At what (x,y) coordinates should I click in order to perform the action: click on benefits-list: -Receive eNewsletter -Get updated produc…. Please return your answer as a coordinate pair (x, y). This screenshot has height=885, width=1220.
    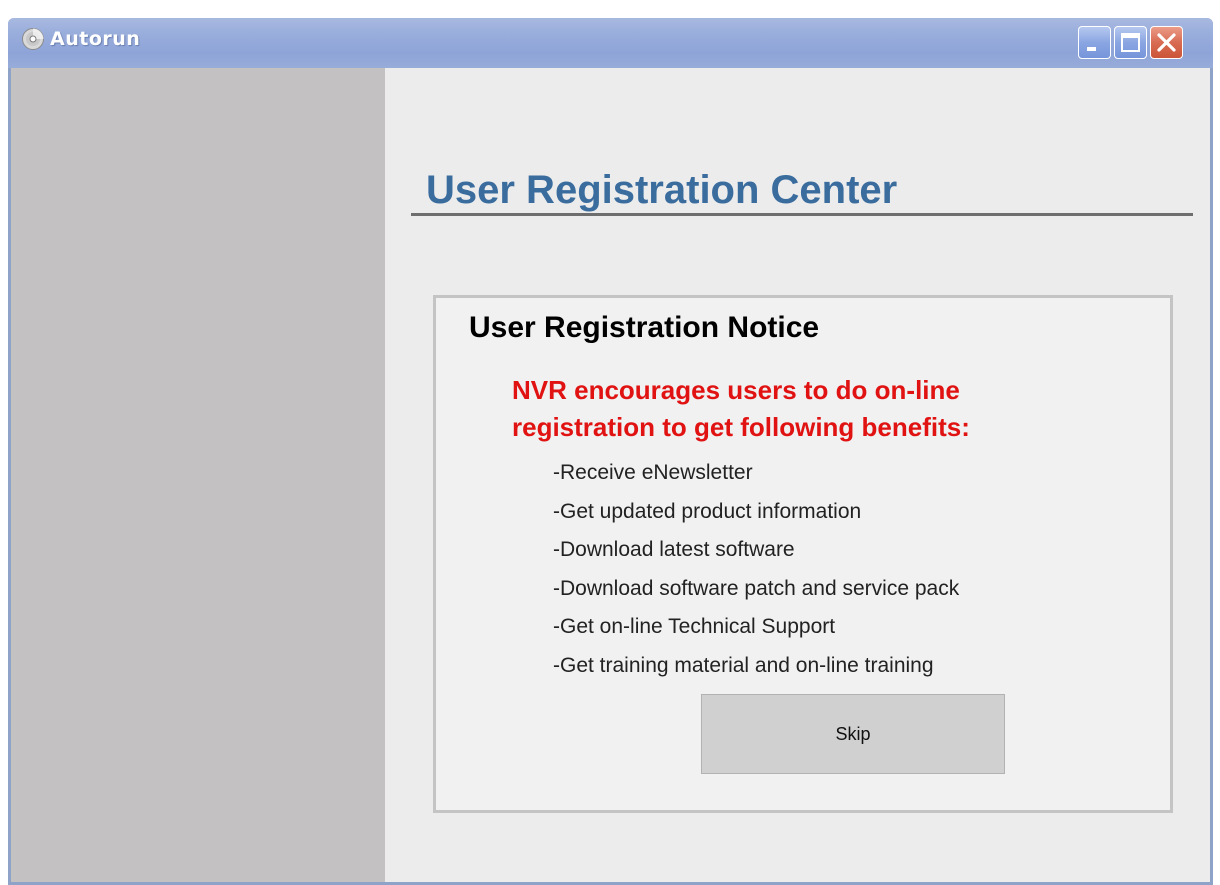
    Looking at the image, I should click on (756, 569).